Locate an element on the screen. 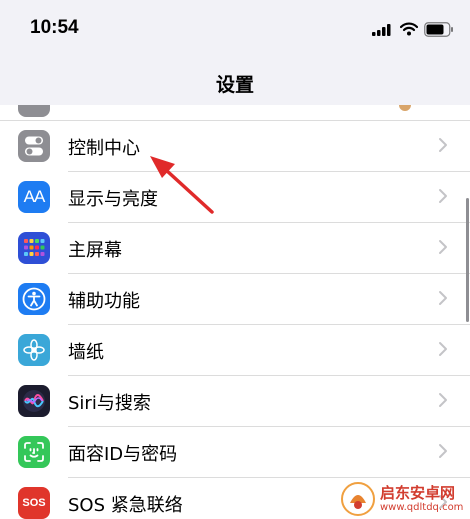  list-item-partial is located at coordinates (235, 113).